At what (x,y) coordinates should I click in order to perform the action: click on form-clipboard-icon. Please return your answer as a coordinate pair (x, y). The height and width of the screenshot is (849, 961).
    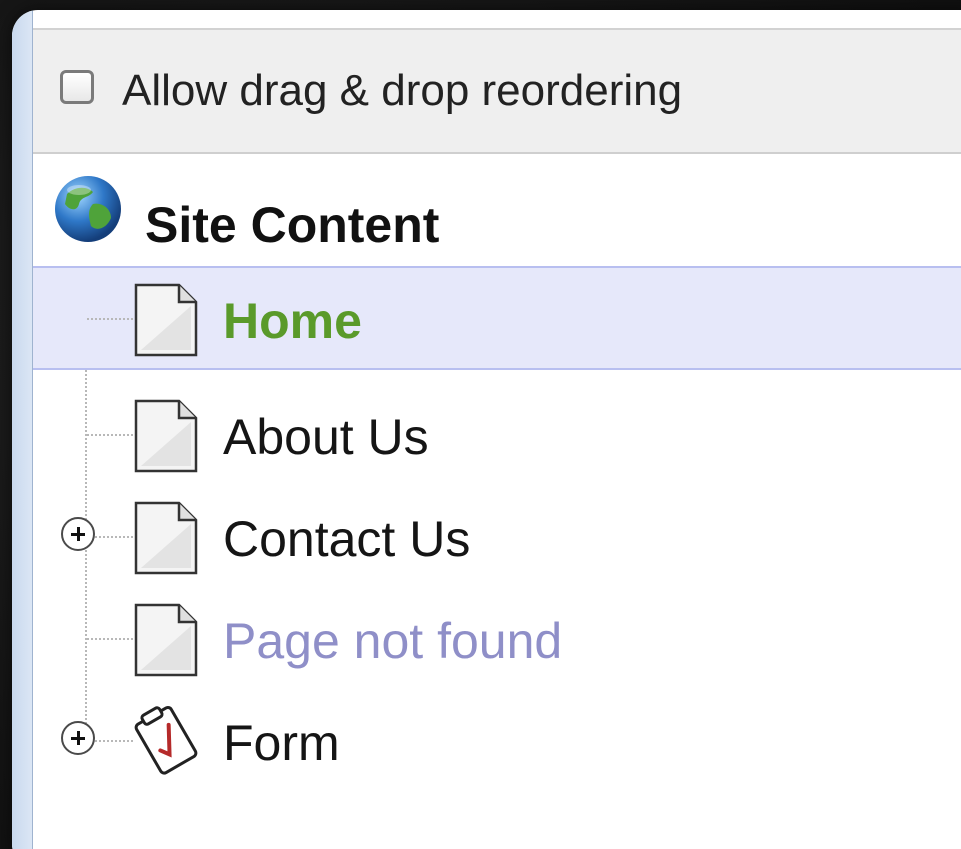
    Looking at the image, I should click on (166, 740).